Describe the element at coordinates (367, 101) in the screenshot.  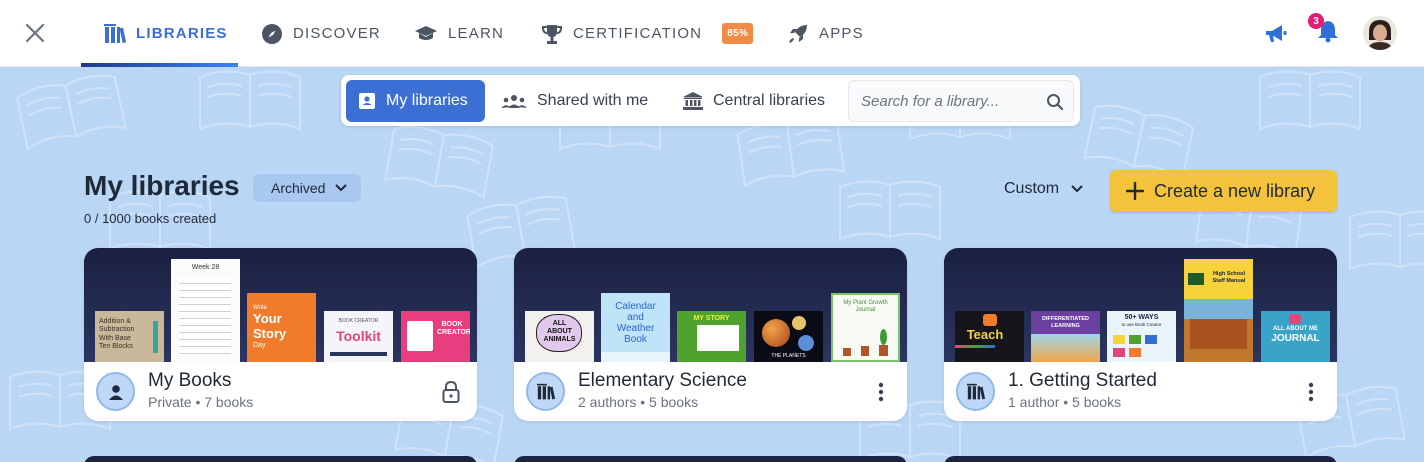
I see `person-badge-icon` at that location.